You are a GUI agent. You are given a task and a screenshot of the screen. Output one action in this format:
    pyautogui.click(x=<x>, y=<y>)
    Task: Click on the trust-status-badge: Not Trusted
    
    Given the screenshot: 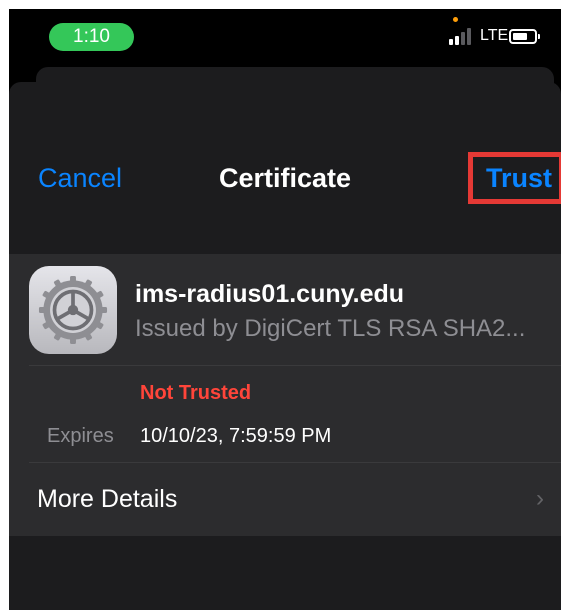 What is the action you would take?
    pyautogui.click(x=196, y=393)
    